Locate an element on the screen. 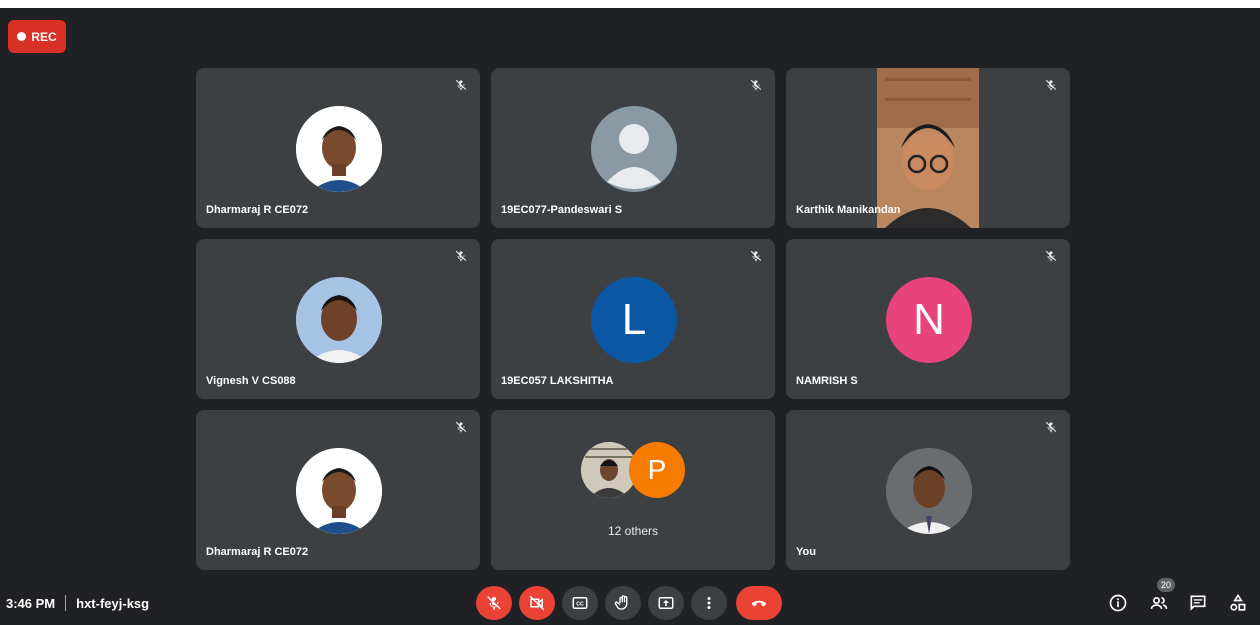 This screenshot has width=1260, height=625. participant-tile-lakshitha: L 19EC057 LAKSHITHA is located at coordinates (633, 319).